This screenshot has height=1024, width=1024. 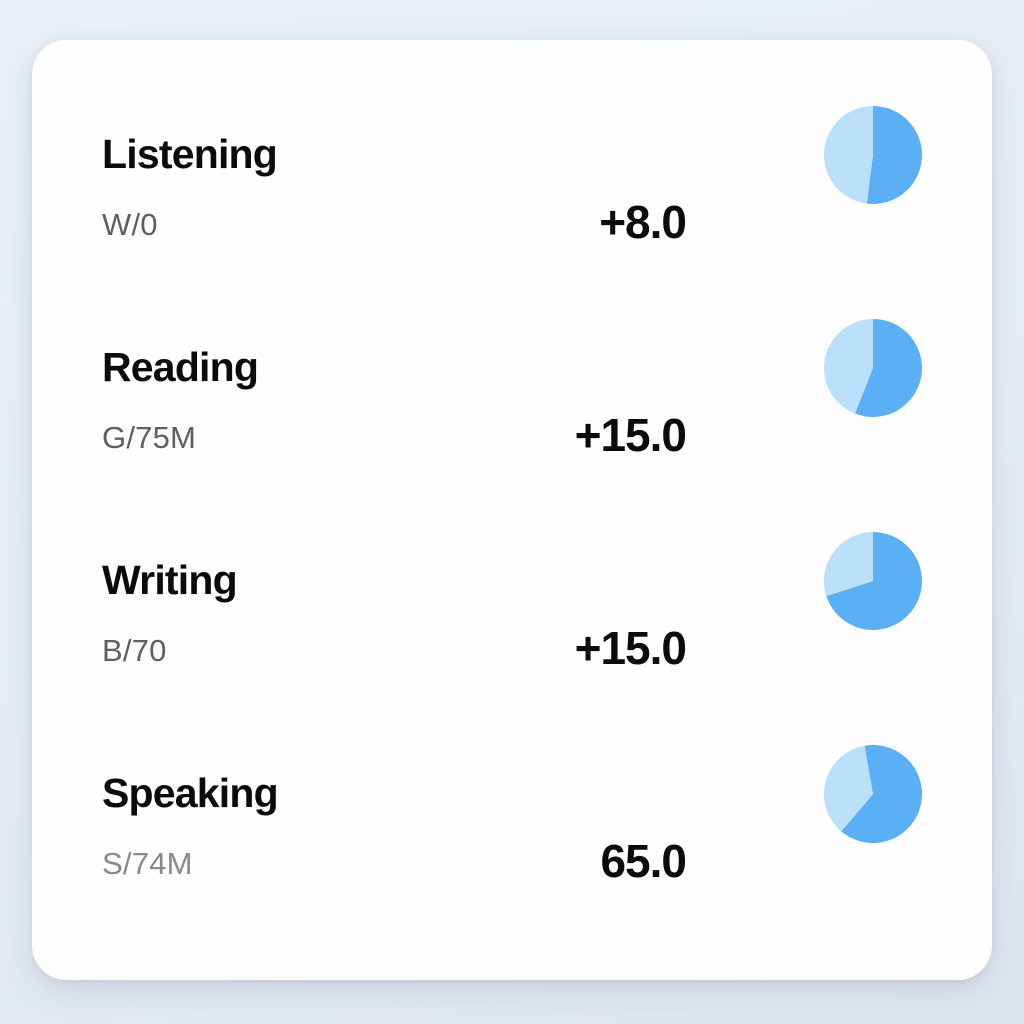 I want to click on pie-chart-reading, so click(x=873, y=368).